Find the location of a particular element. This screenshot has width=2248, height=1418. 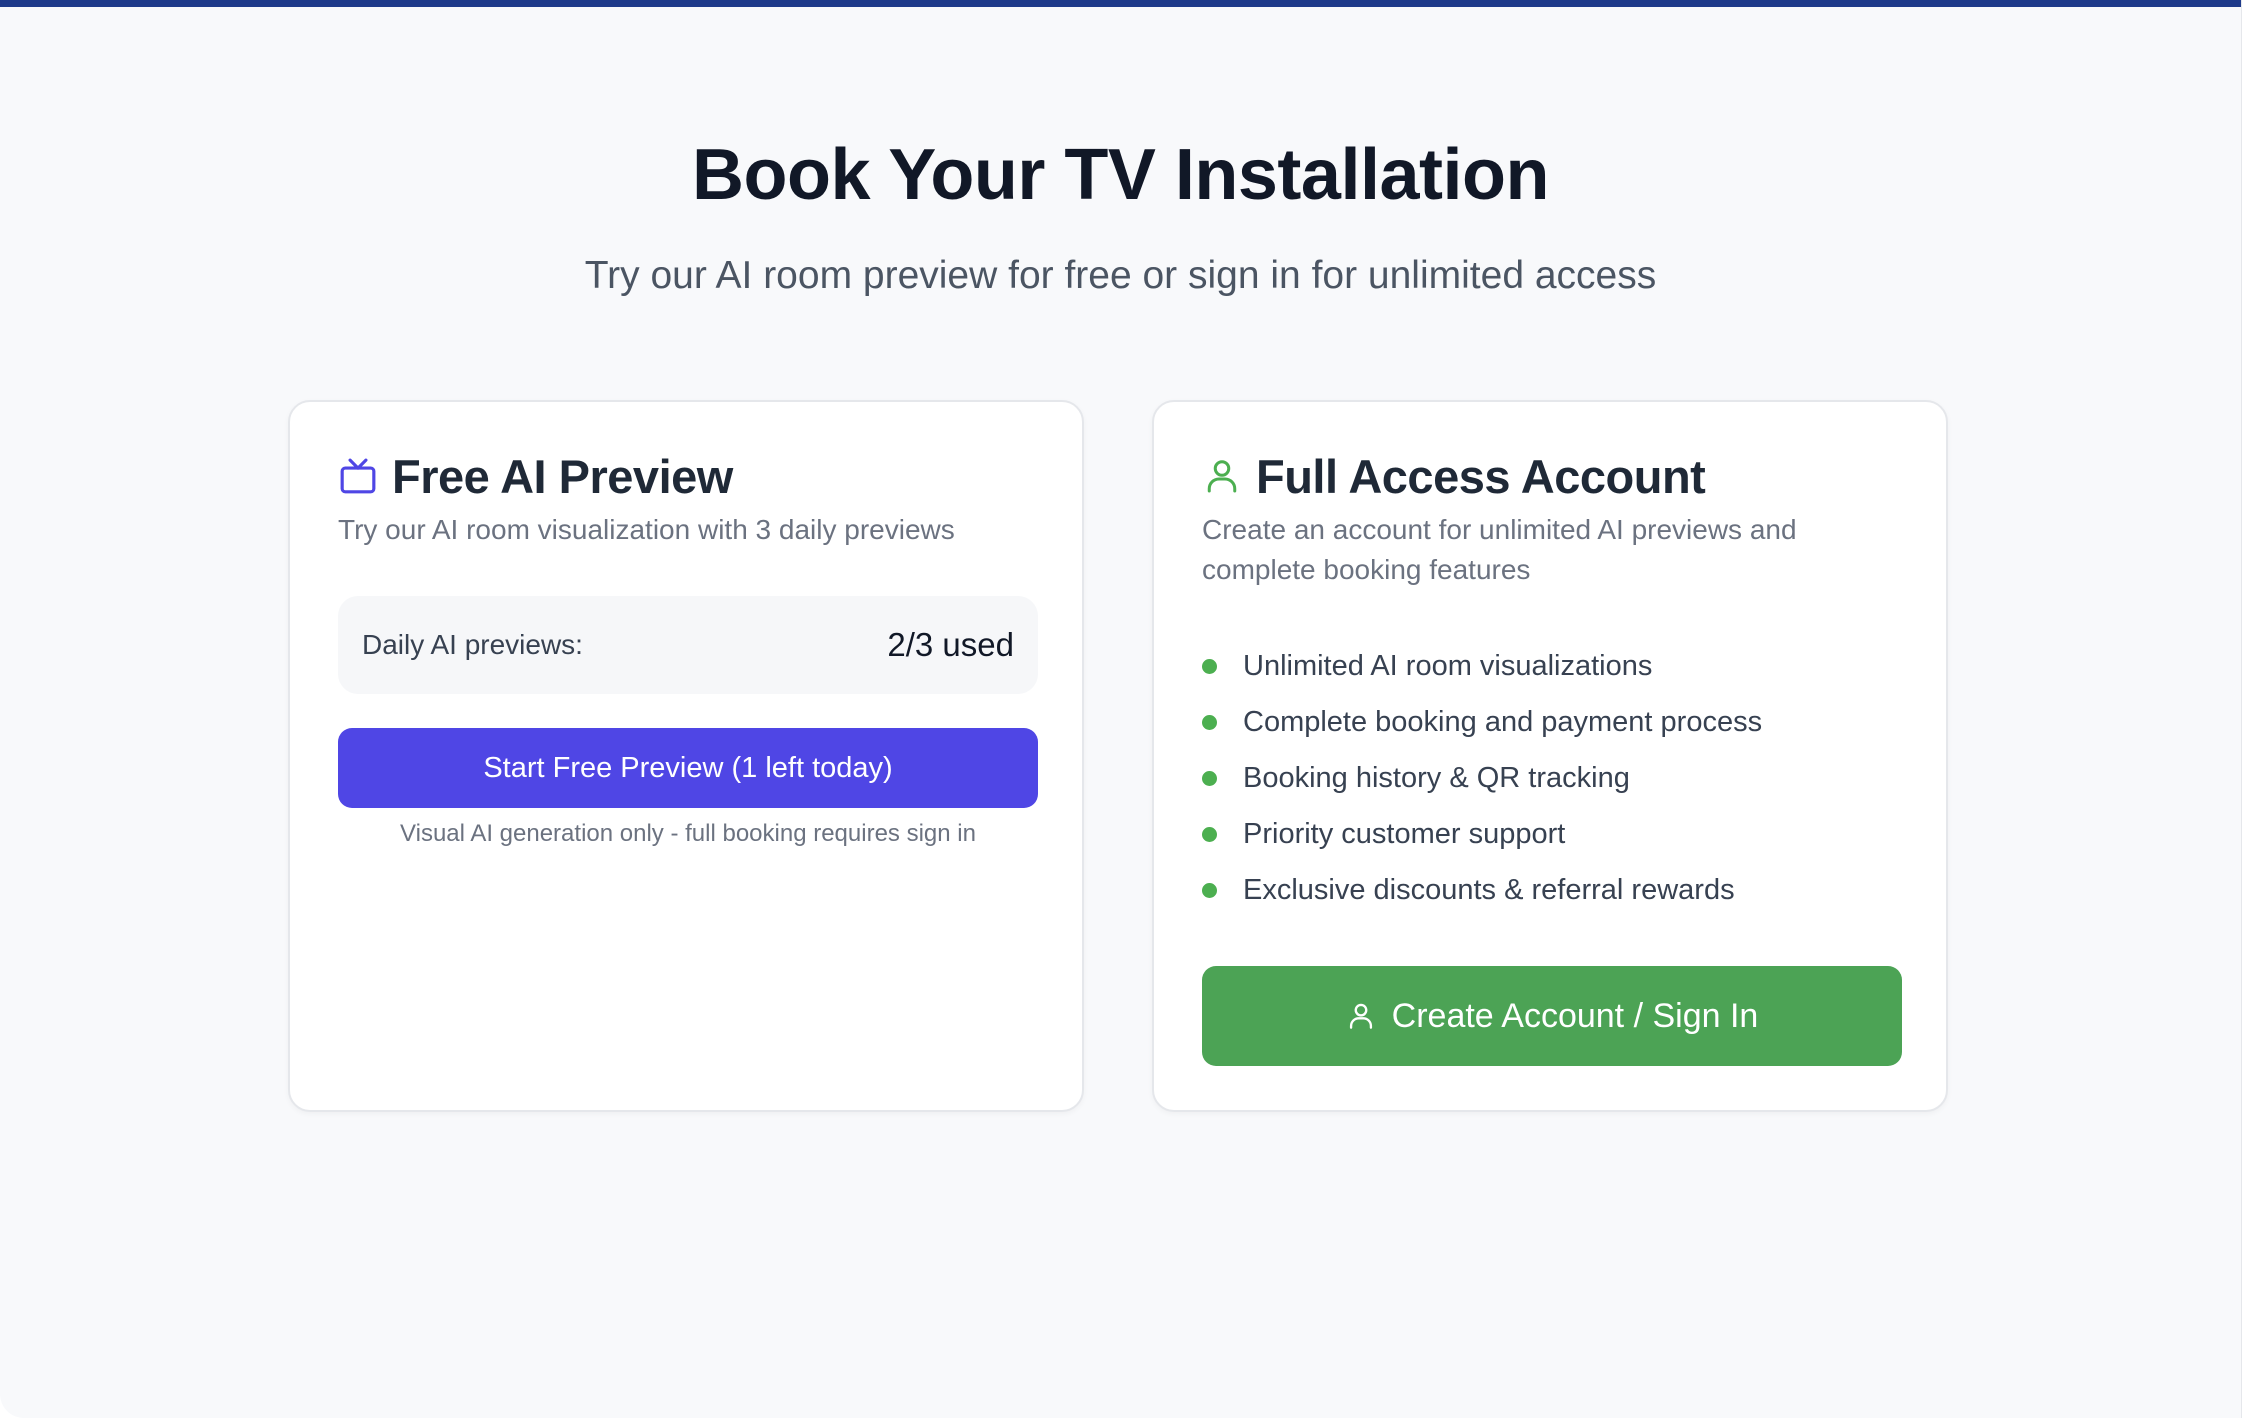

window-edge is located at coordinates (2244, 709).